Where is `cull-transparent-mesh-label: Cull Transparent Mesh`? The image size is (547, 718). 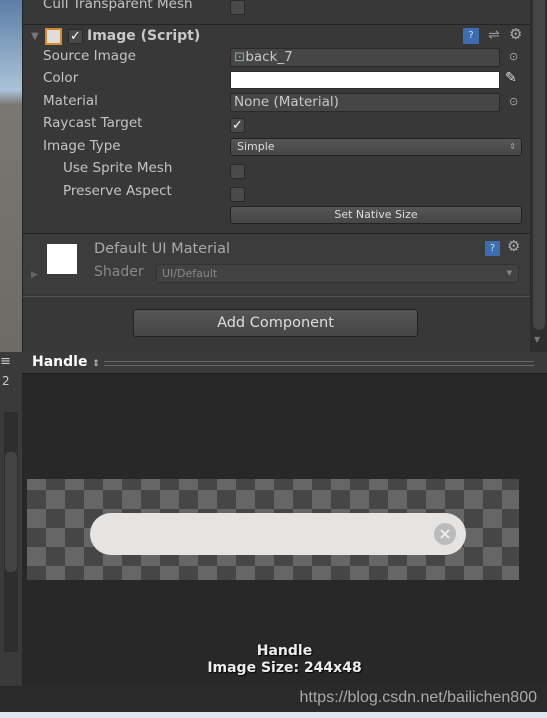 cull-transparent-mesh-label: Cull Transparent Mesh is located at coordinates (118, 6).